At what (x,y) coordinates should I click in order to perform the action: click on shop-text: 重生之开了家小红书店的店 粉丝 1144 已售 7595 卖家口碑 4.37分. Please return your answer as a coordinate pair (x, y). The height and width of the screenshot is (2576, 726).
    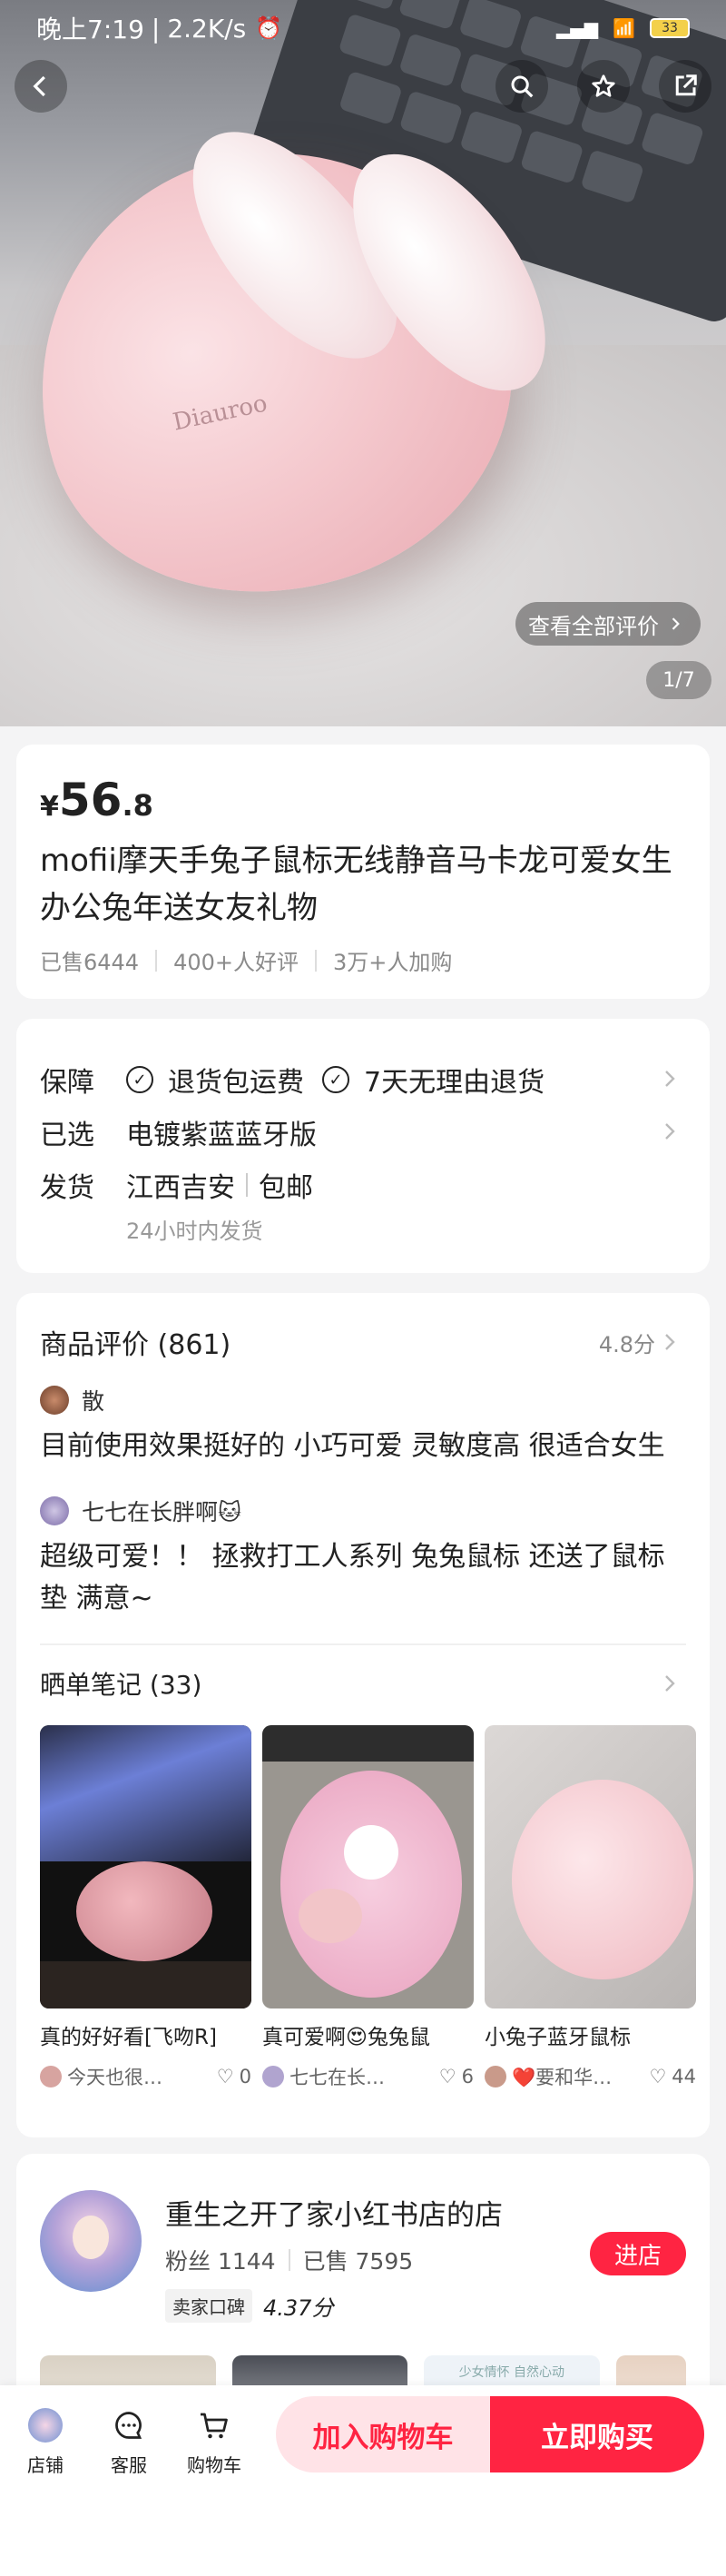
    Looking at the image, I should click on (334, 2256).